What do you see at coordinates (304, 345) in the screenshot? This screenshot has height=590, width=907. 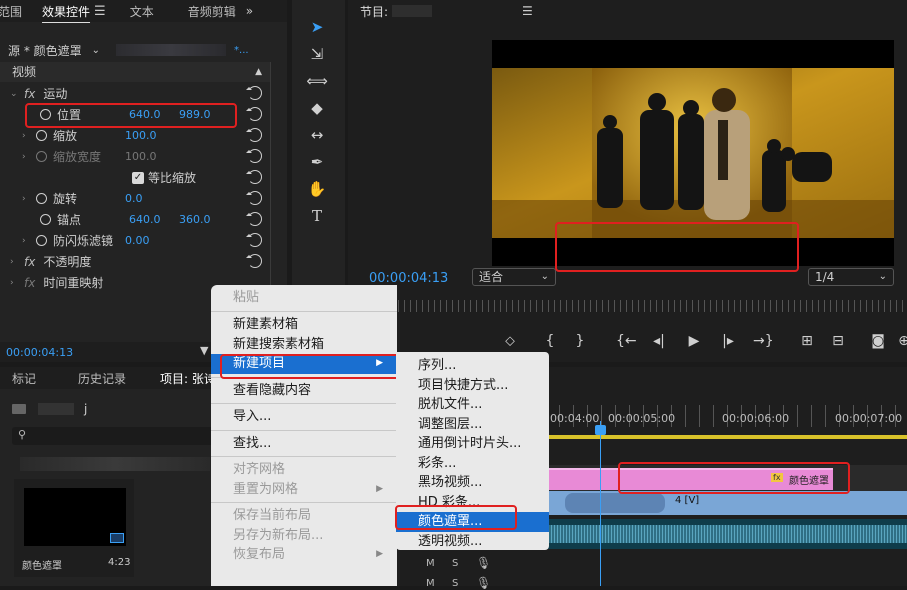 I see `menu-item-new-search-bin: 新建搜索素材箱` at bounding box center [304, 345].